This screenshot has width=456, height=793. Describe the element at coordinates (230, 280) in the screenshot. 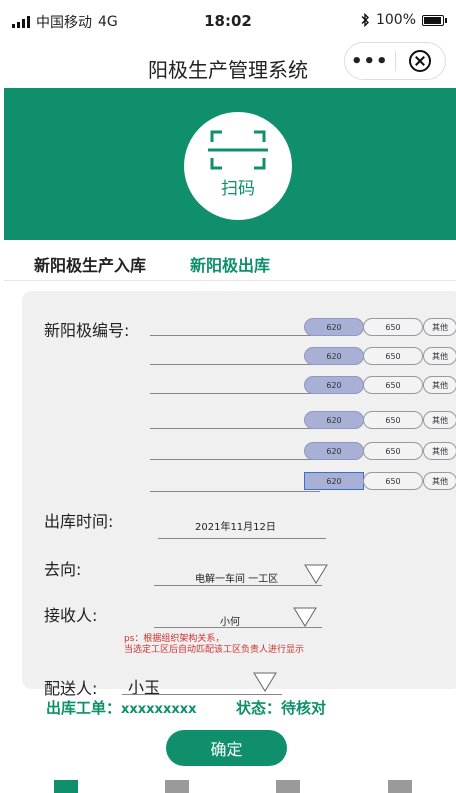

I see `tabs-divider` at that location.